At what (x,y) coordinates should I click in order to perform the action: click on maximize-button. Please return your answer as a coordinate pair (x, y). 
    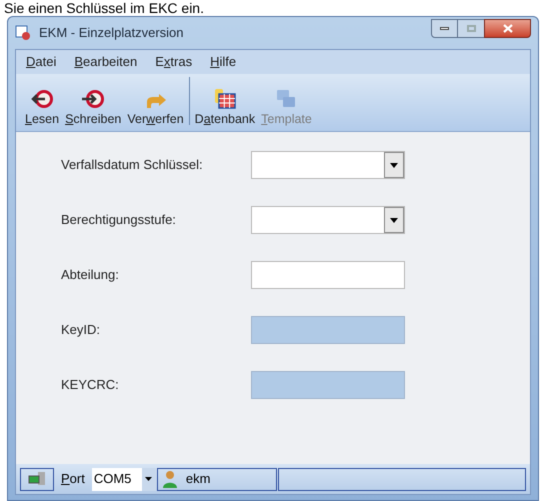
    Looking at the image, I should click on (471, 28).